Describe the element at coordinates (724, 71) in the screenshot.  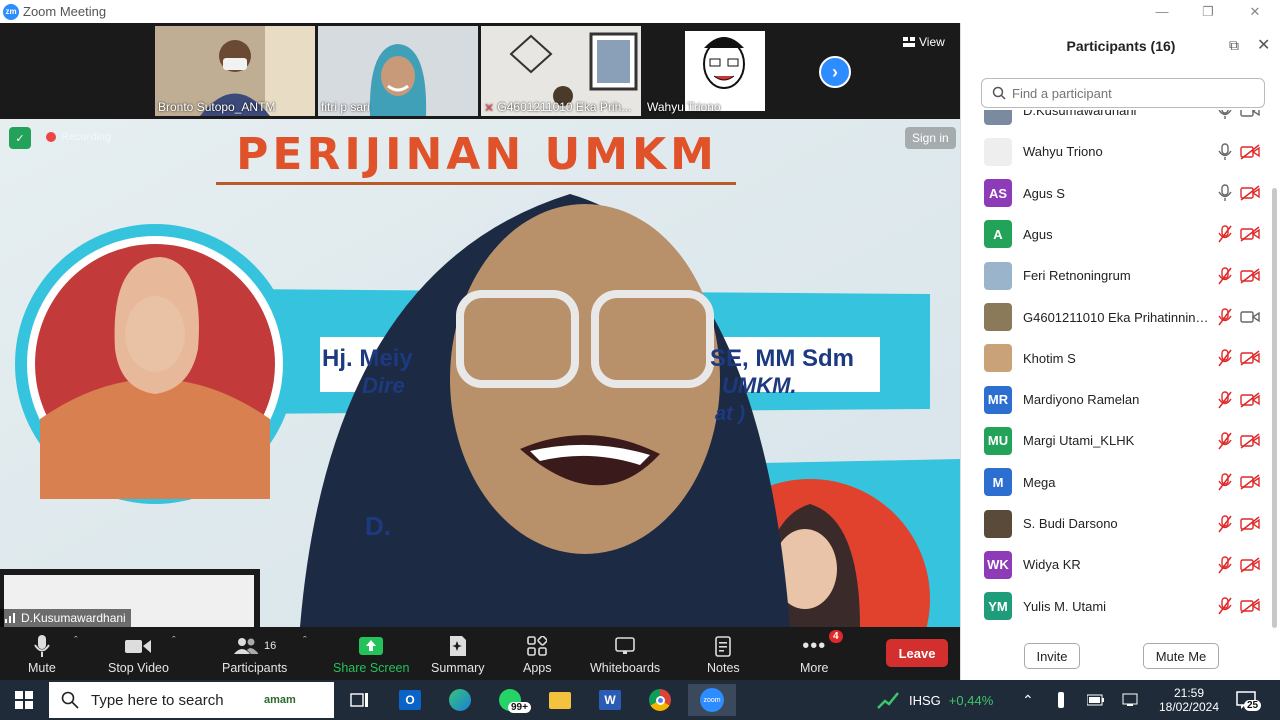
I see `video-thumbnail: Wahyu Triono` at that location.